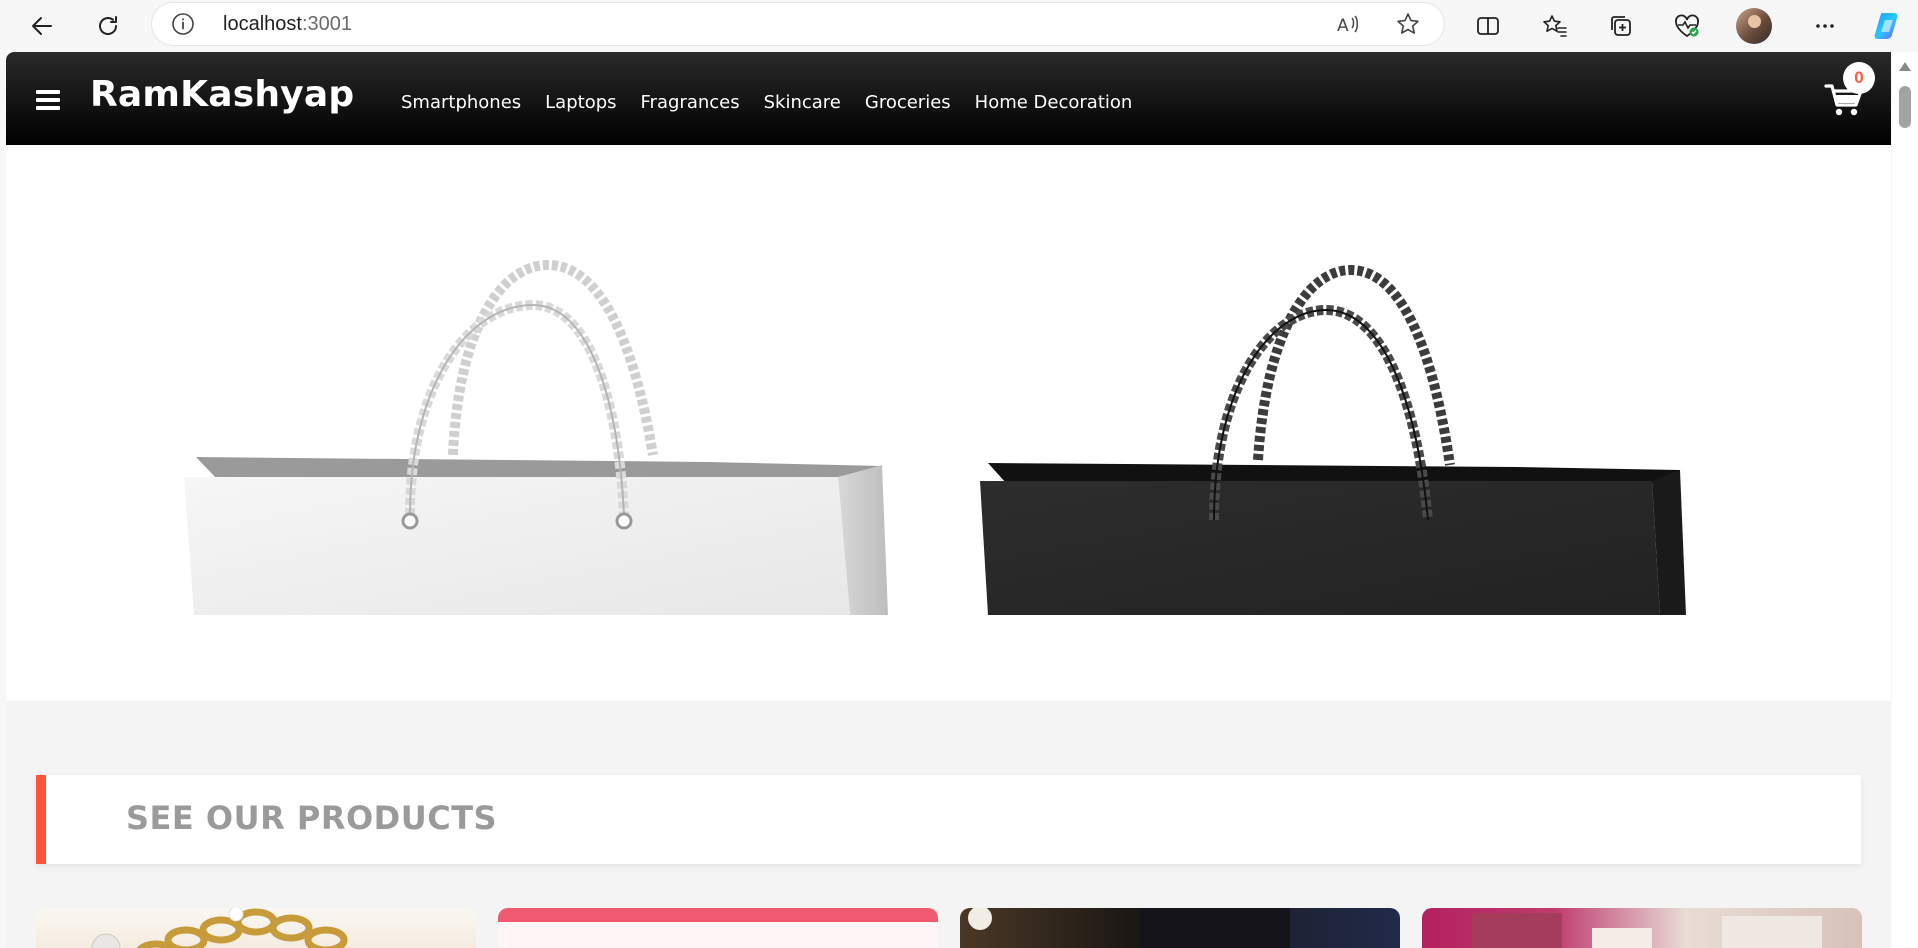  What do you see at coordinates (222, 94) in the screenshot?
I see `brand-logo: RamKashyap` at bounding box center [222, 94].